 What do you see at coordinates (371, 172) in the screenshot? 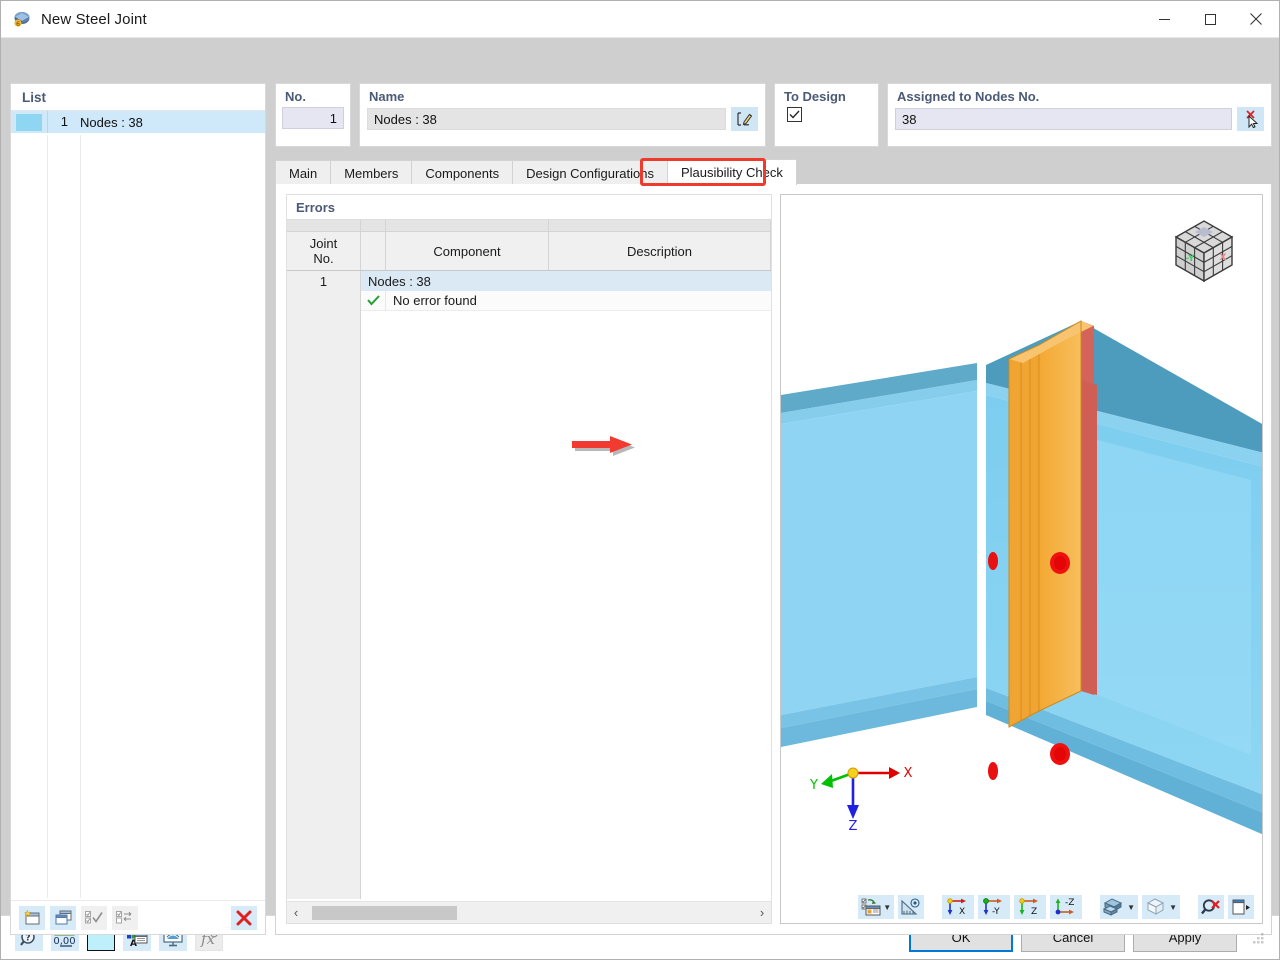
I see `tab-members: Members` at bounding box center [371, 172].